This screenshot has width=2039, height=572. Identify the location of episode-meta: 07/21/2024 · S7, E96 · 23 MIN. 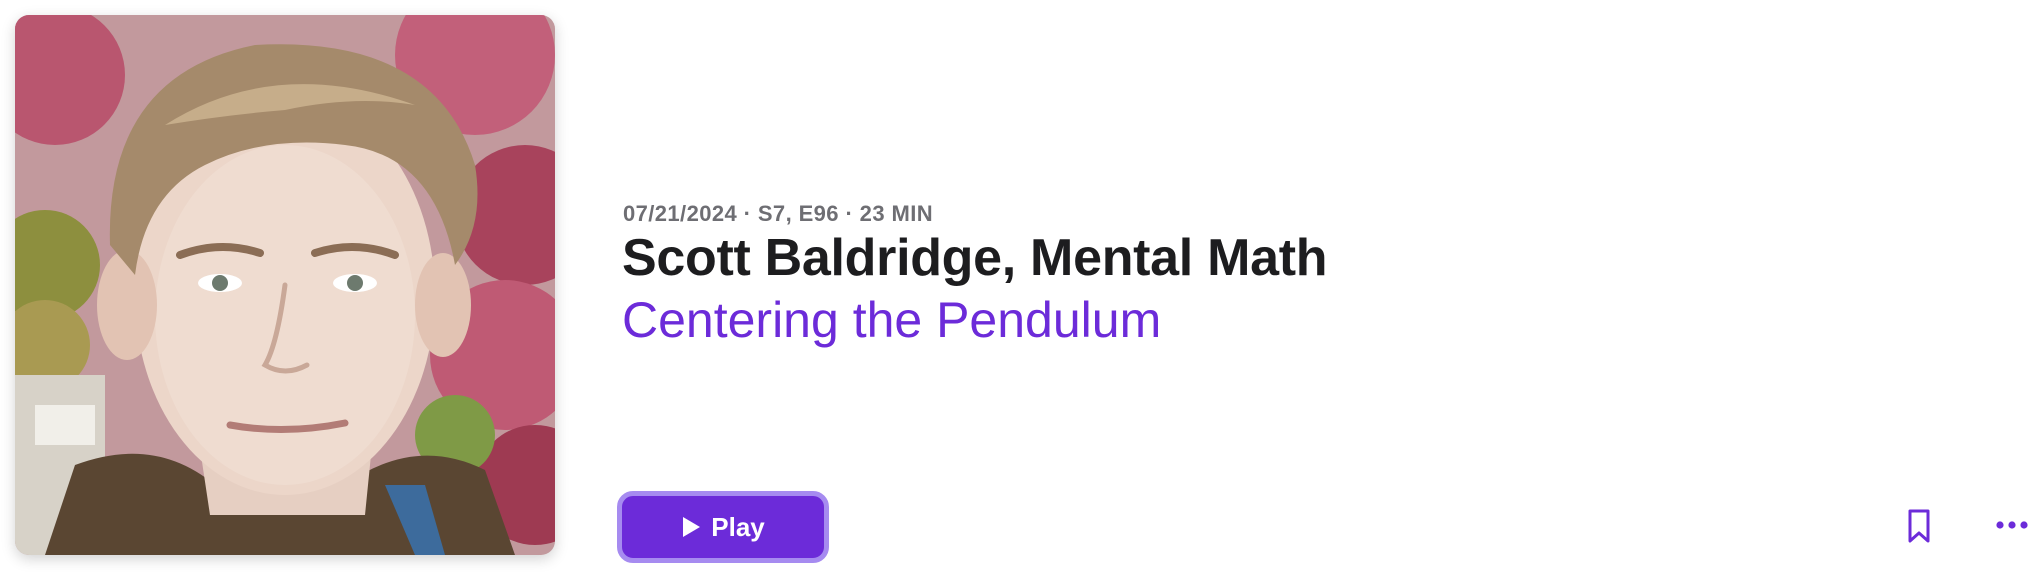
(778, 213).